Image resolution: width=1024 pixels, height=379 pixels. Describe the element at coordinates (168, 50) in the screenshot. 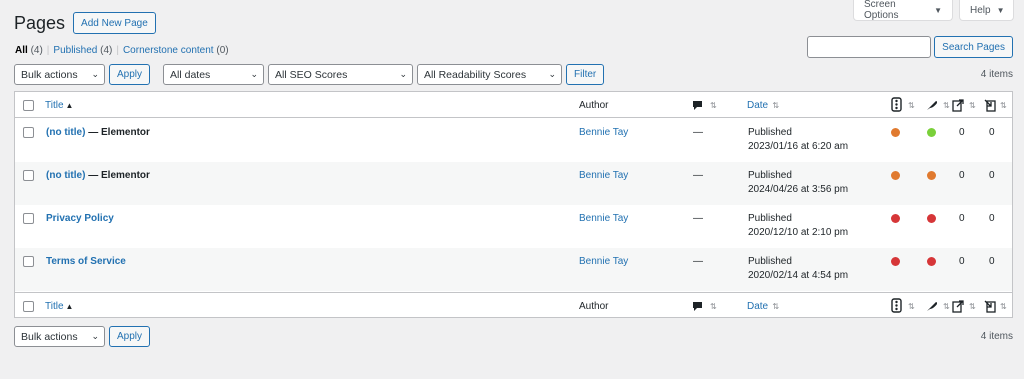

I see `view-cornerstone-label: Cornerstone content` at that location.